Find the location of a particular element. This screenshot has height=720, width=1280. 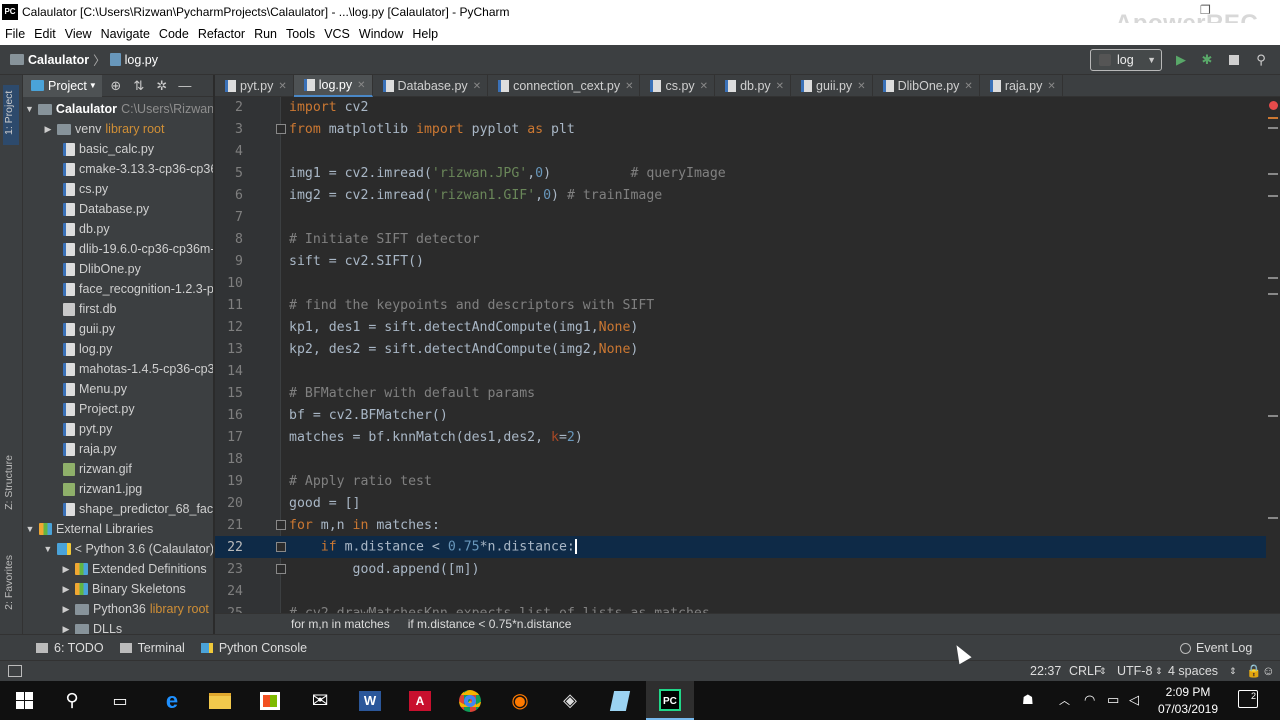

tree-item-root: ▼ Calaulator C:\Users\Rizwan\ is located at coordinates (118, 109).